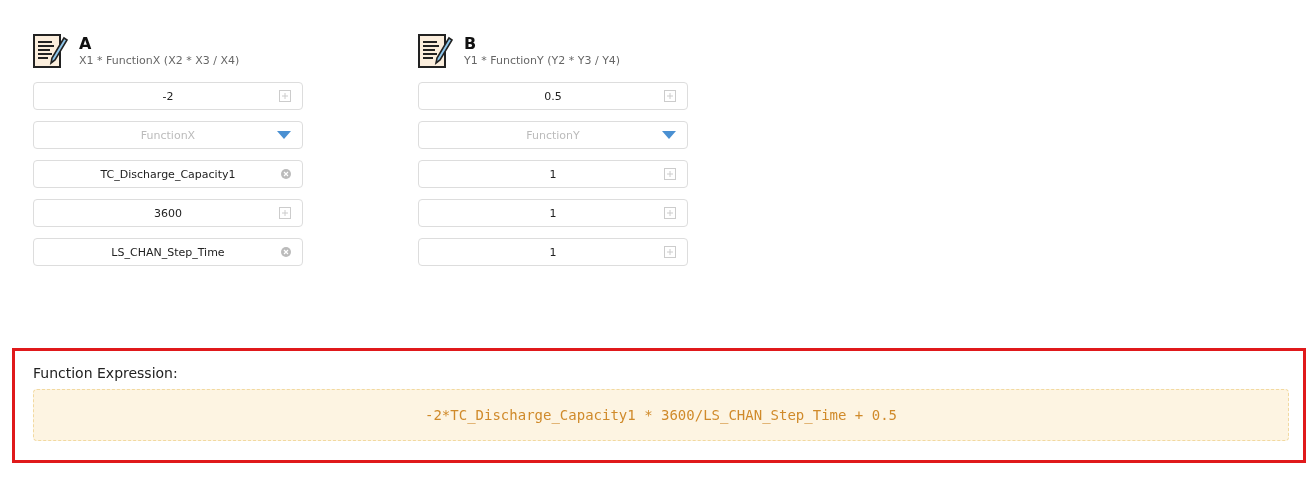 This screenshot has width=1314, height=503. What do you see at coordinates (168, 252) in the screenshot?
I see `variable-field: LS_CHAN_Step_Time` at bounding box center [168, 252].